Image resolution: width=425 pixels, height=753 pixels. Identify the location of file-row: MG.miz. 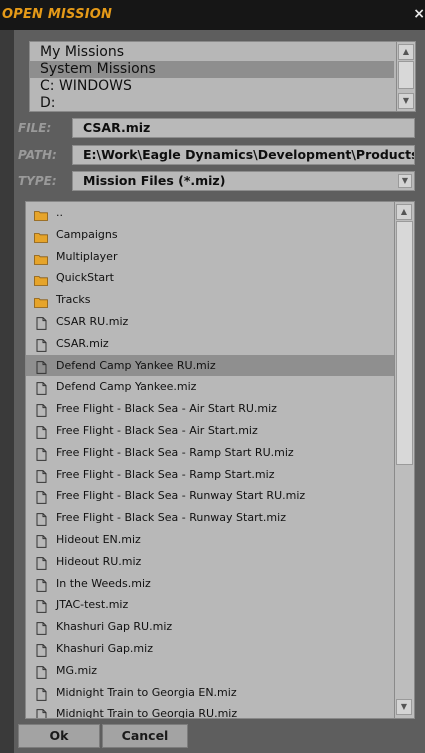
(210, 671).